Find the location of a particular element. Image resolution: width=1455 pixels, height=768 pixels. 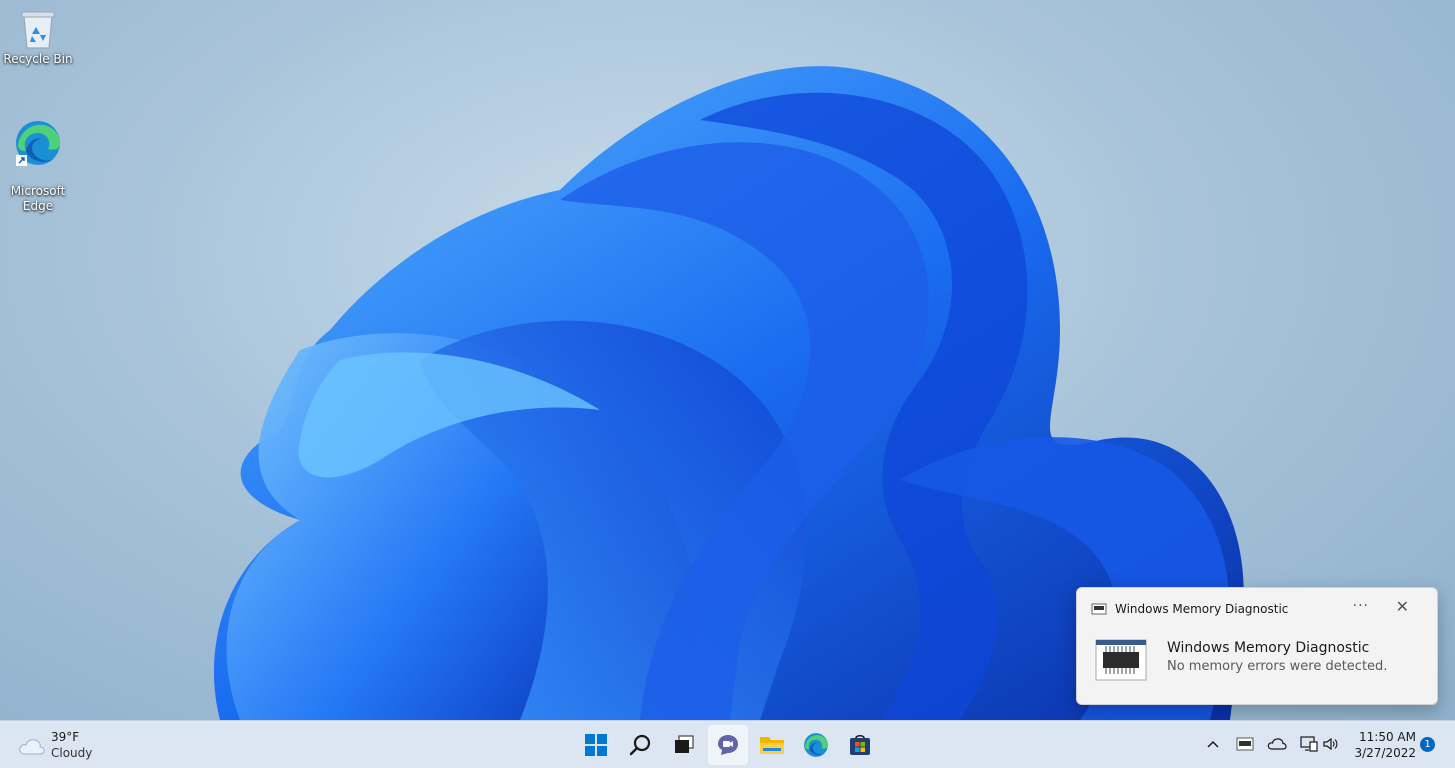

clock-date: 3/27/2022 is located at coordinates (1385, 753).